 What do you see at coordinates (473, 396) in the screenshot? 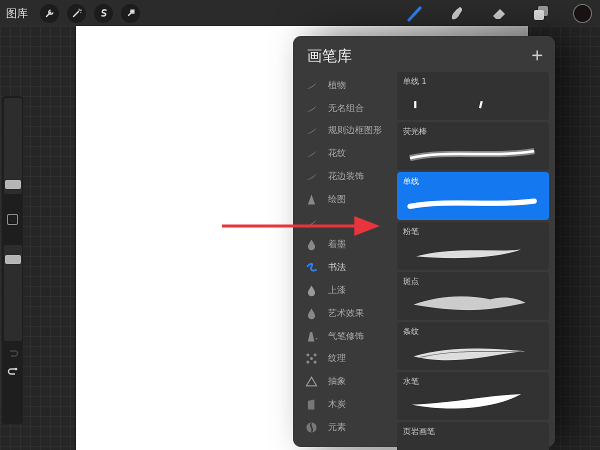
I see `brush-card: 水笔` at bounding box center [473, 396].